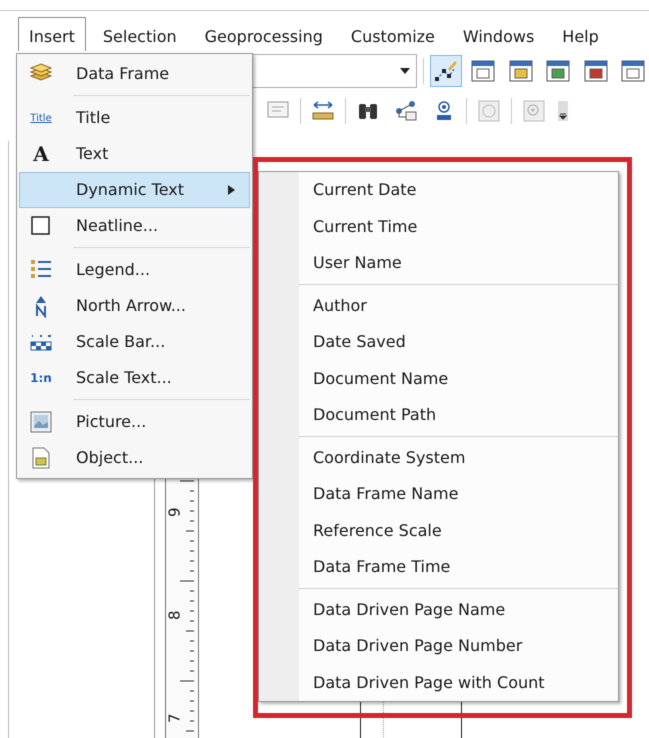 This screenshot has width=649, height=738. Describe the element at coordinates (438, 263) in the screenshot. I see `menu-item: User Name` at that location.